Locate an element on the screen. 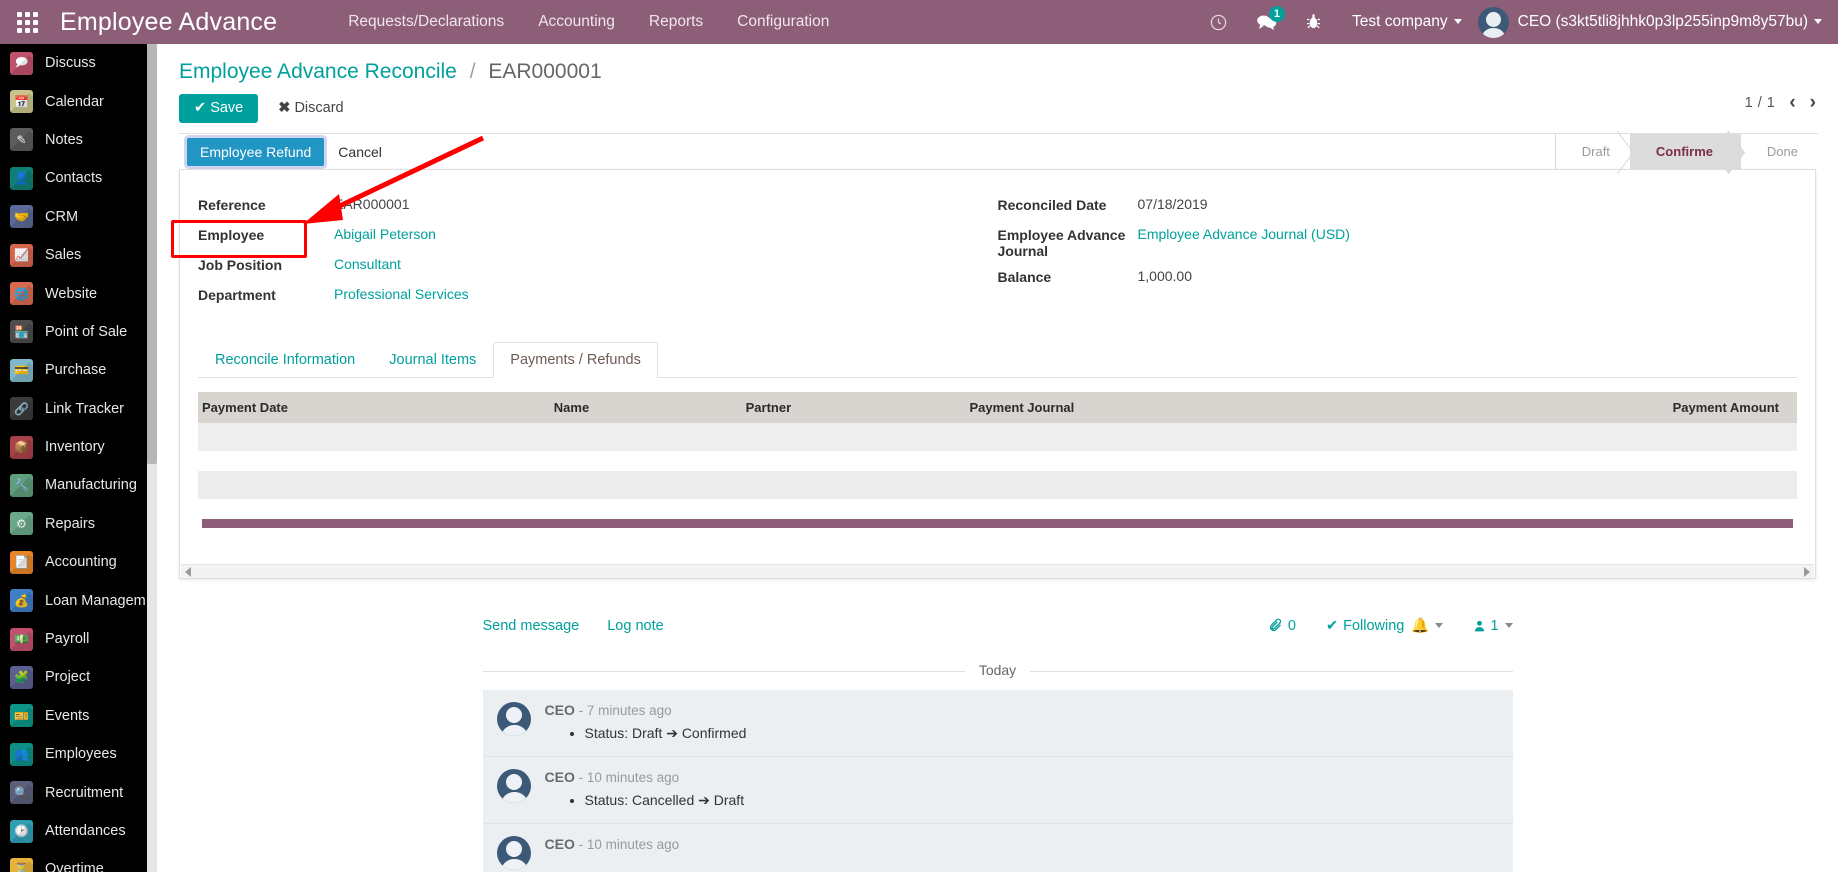 The height and width of the screenshot is (872, 1838). scroll-left-icon is located at coordinates (188, 572).